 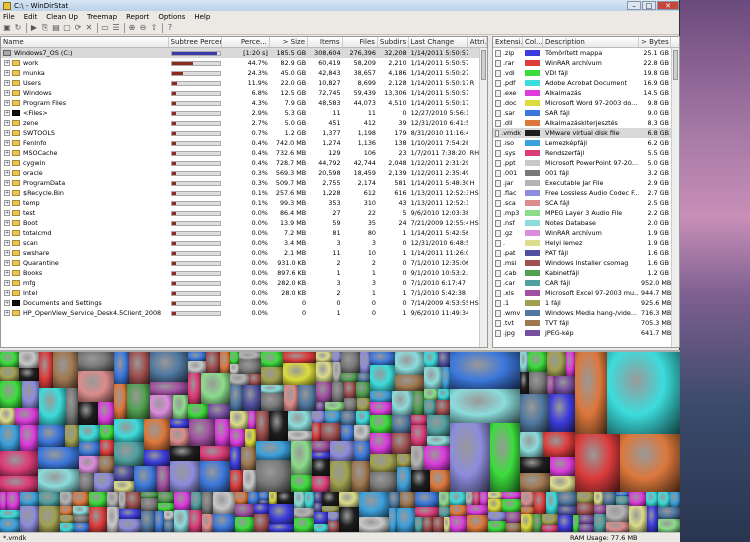 What do you see at coordinates (586, 263) in the screenshot?
I see `list-item: .msi Windows Installer csomag 1.6 GB` at bounding box center [586, 263].